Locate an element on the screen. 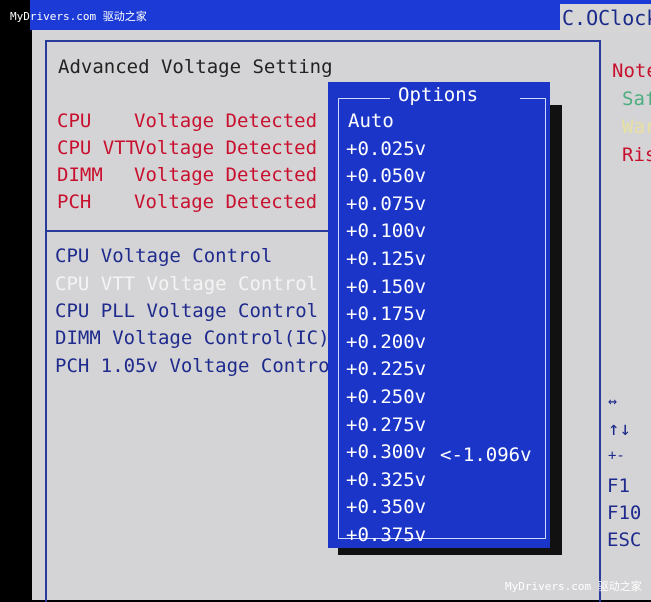  tab-c-oclock: C.OClock is located at coordinates (605, 18).